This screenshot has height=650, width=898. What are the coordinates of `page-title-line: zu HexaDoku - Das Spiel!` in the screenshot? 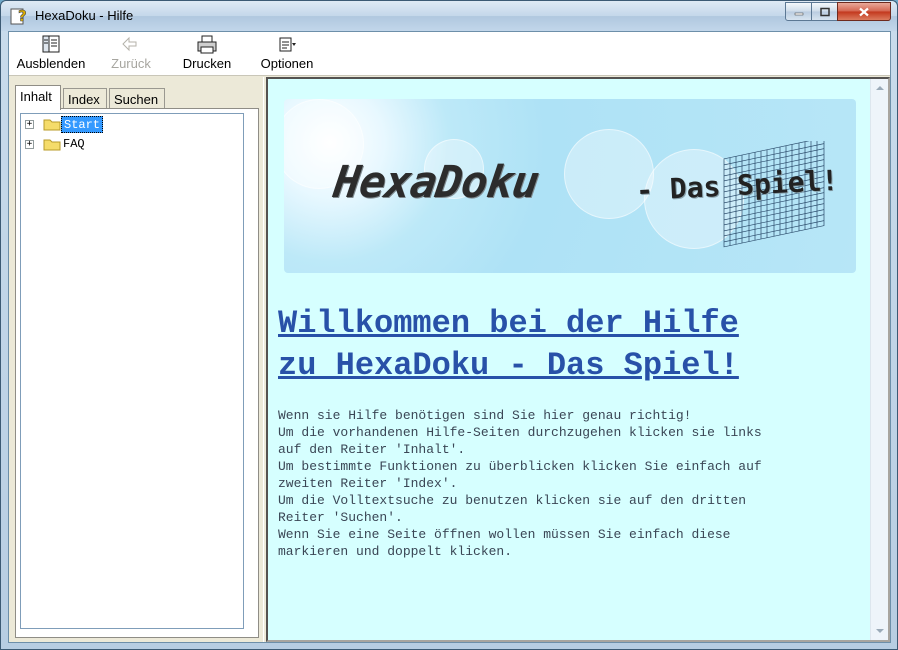 It's located at (508, 365).